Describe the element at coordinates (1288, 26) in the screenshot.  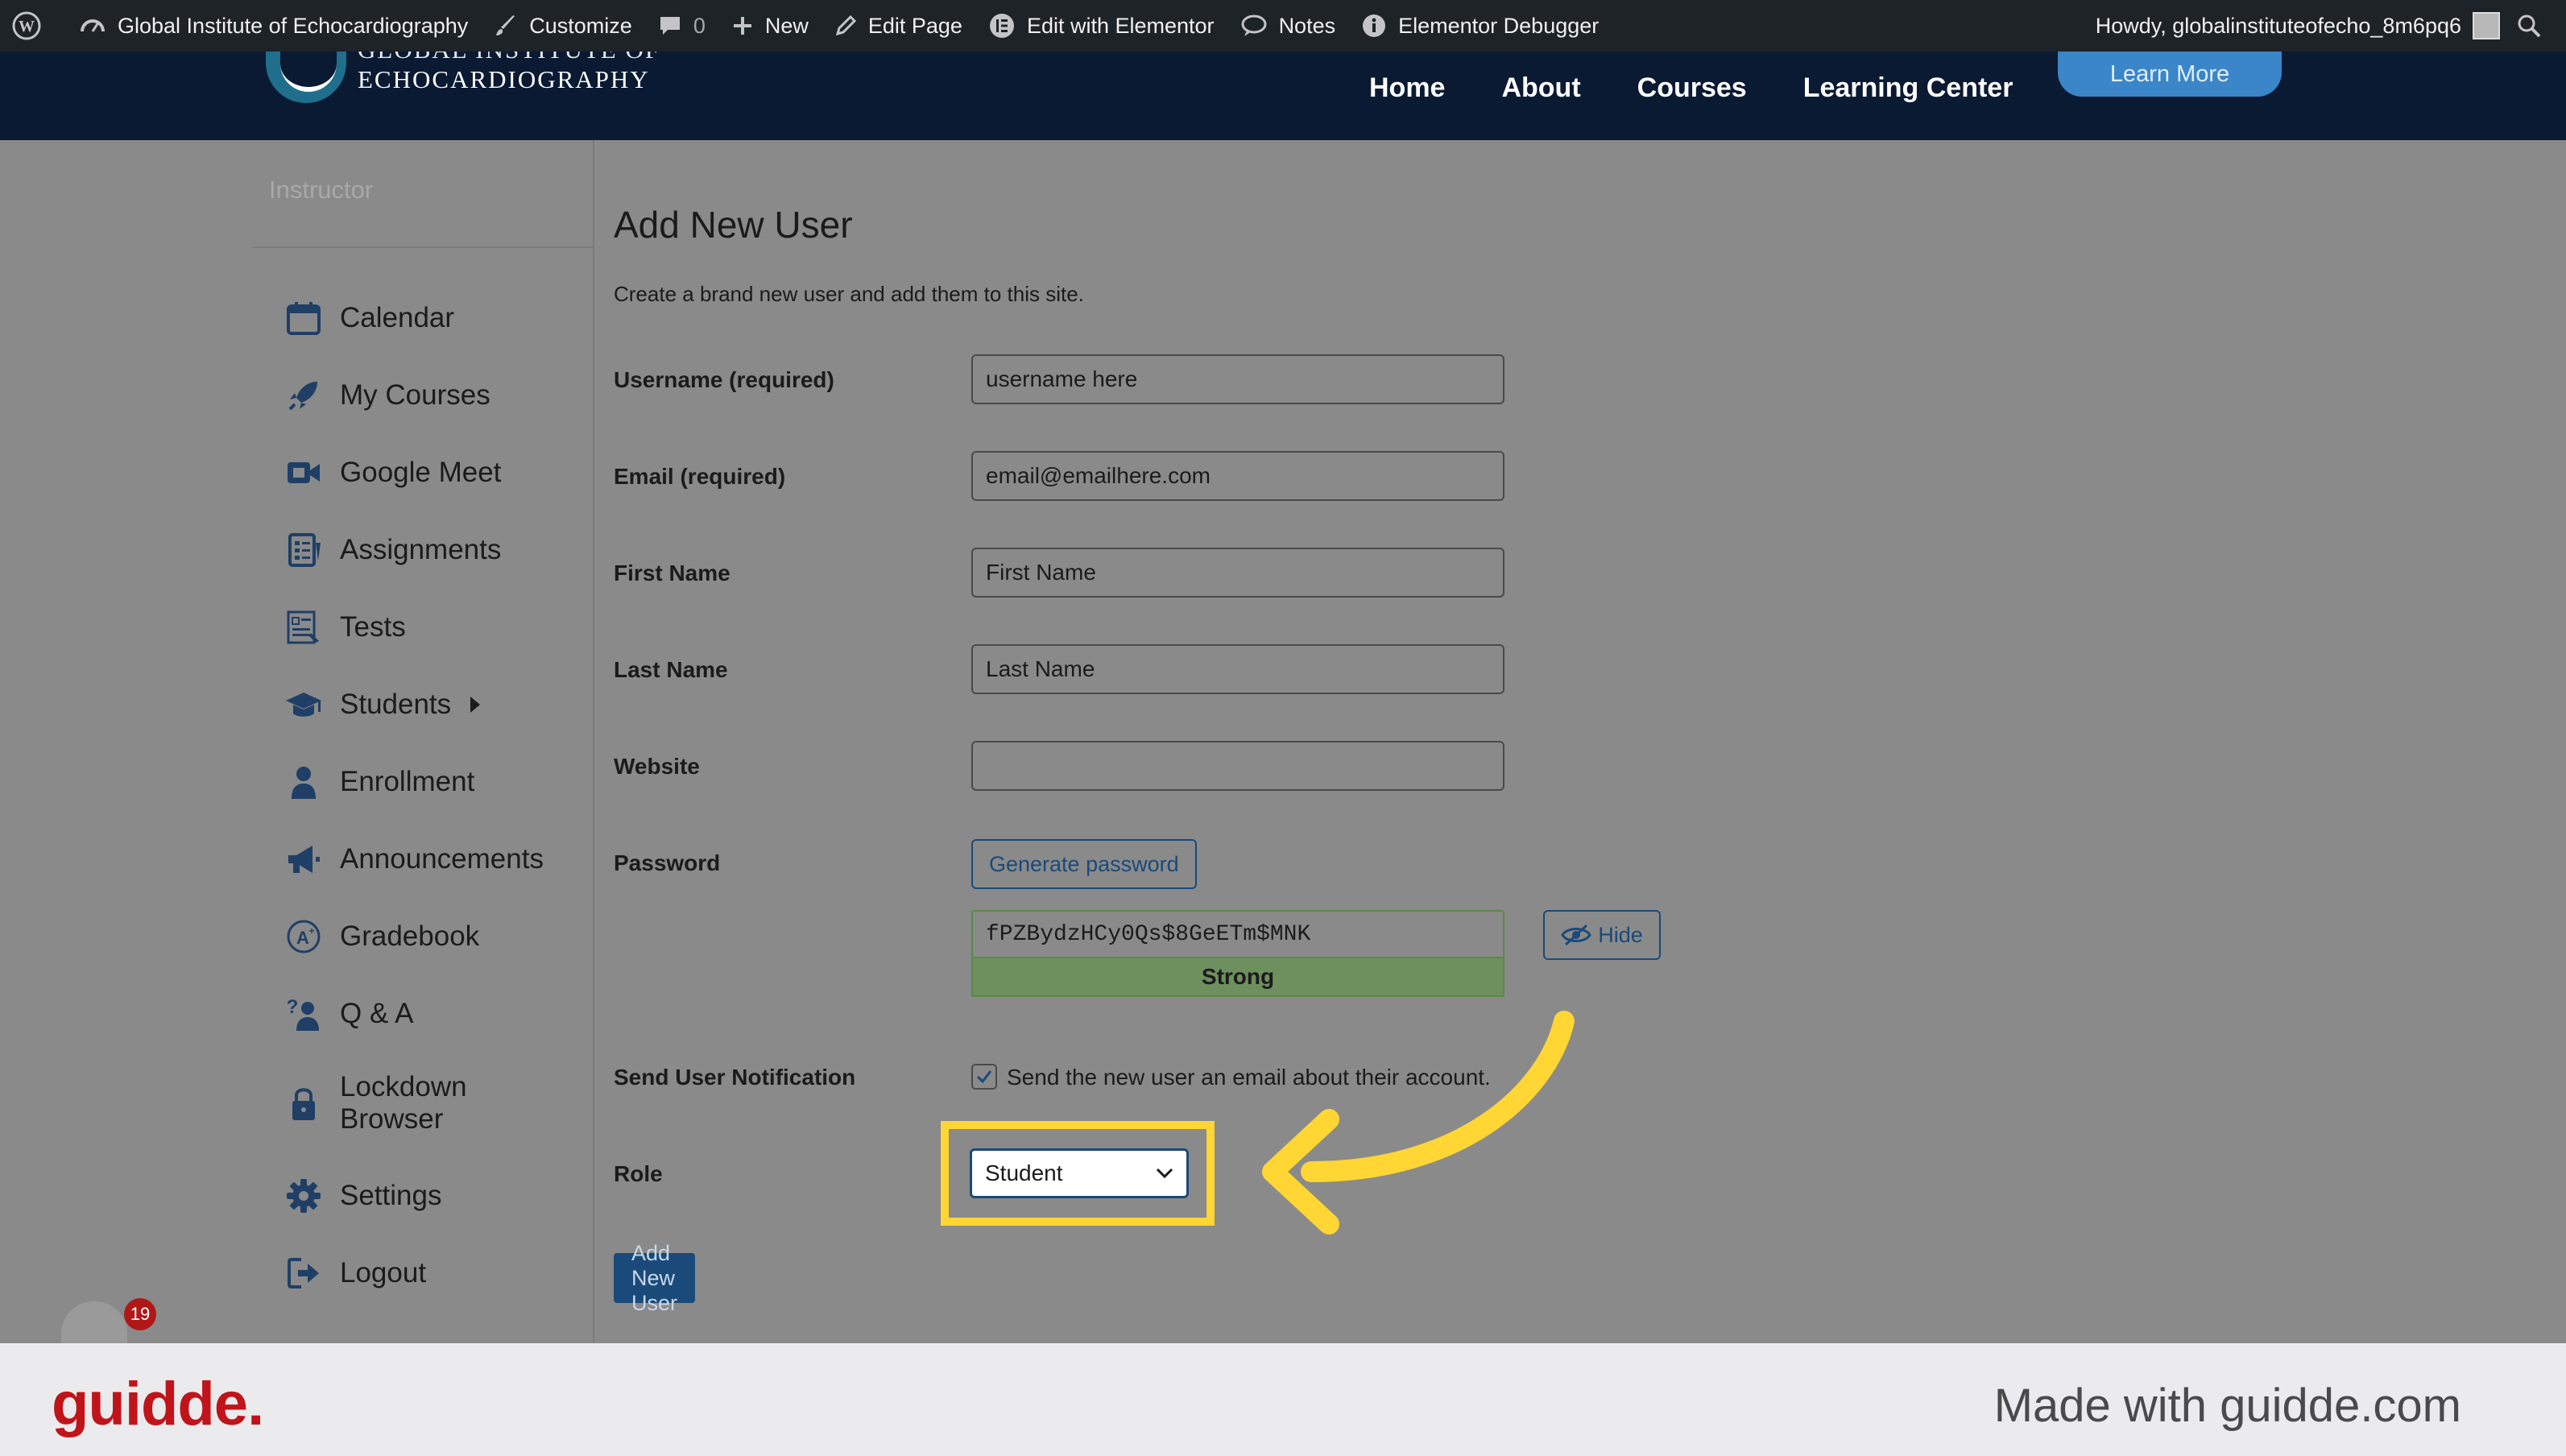
I see `notes-link: Notes` at that location.